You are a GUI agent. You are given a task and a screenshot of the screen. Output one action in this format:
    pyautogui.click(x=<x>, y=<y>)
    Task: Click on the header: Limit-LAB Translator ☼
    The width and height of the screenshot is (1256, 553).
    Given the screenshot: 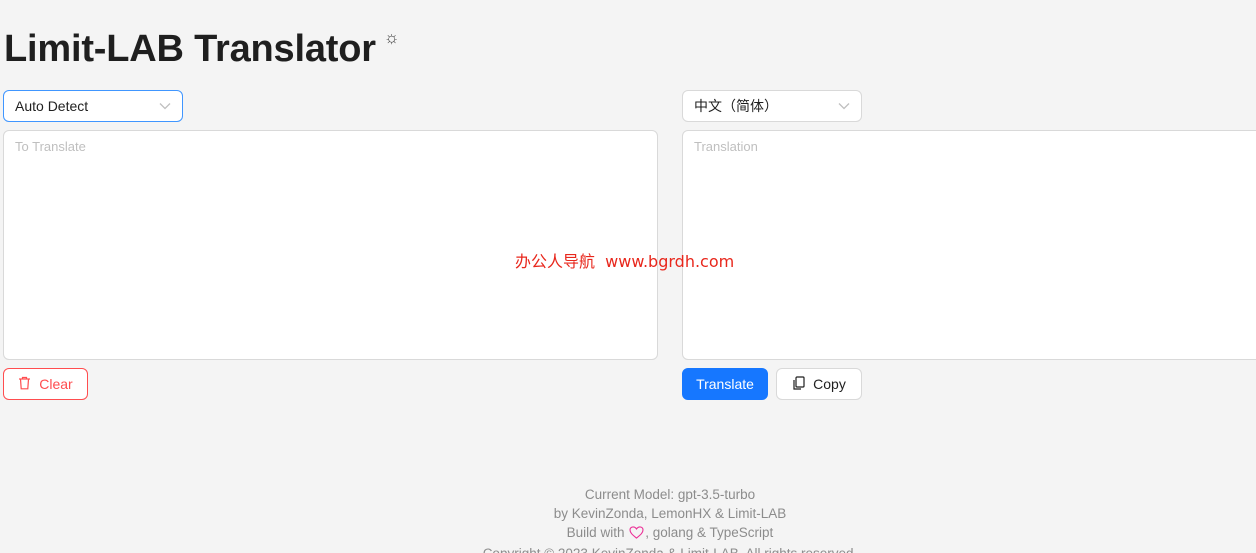 What is the action you would take?
    pyautogui.click(x=201, y=49)
    